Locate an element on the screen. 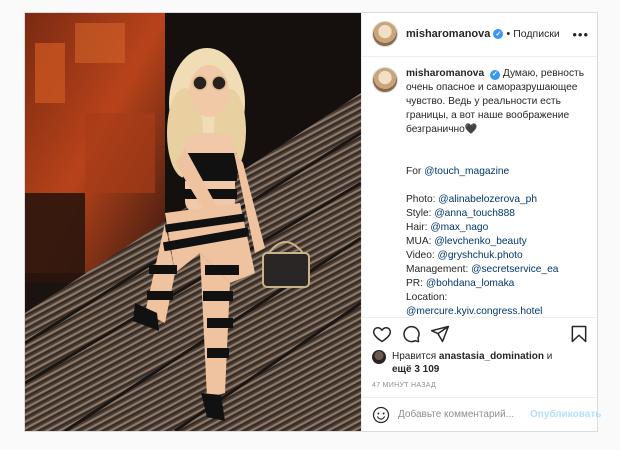 The height and width of the screenshot is (450, 620). credit-line: @mercure.kyiv.congress.hotel is located at coordinates (497, 311).